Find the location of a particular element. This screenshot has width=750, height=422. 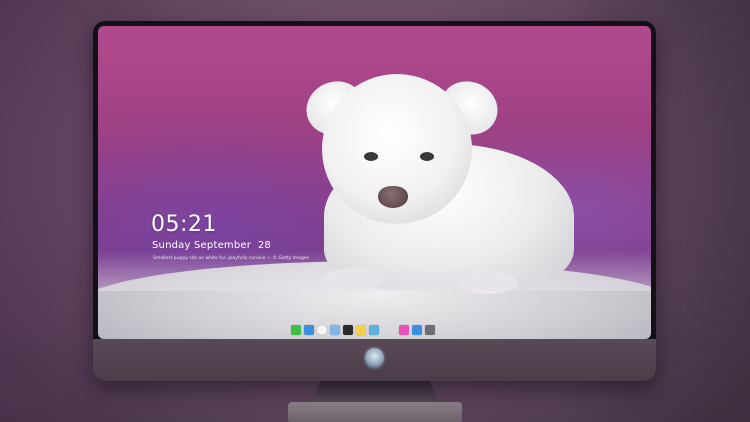

clock-icon is located at coordinates (322, 330).